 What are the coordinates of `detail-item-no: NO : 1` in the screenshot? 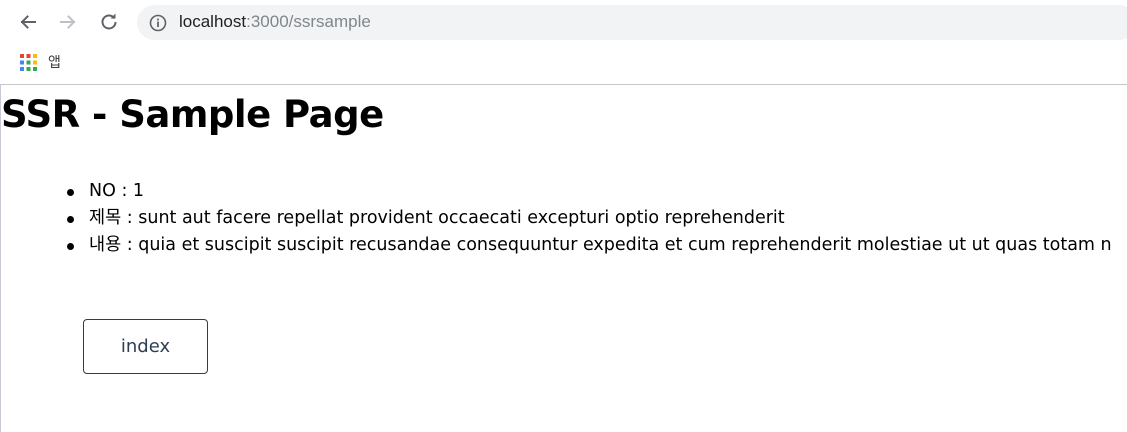 It's located at (589, 191).